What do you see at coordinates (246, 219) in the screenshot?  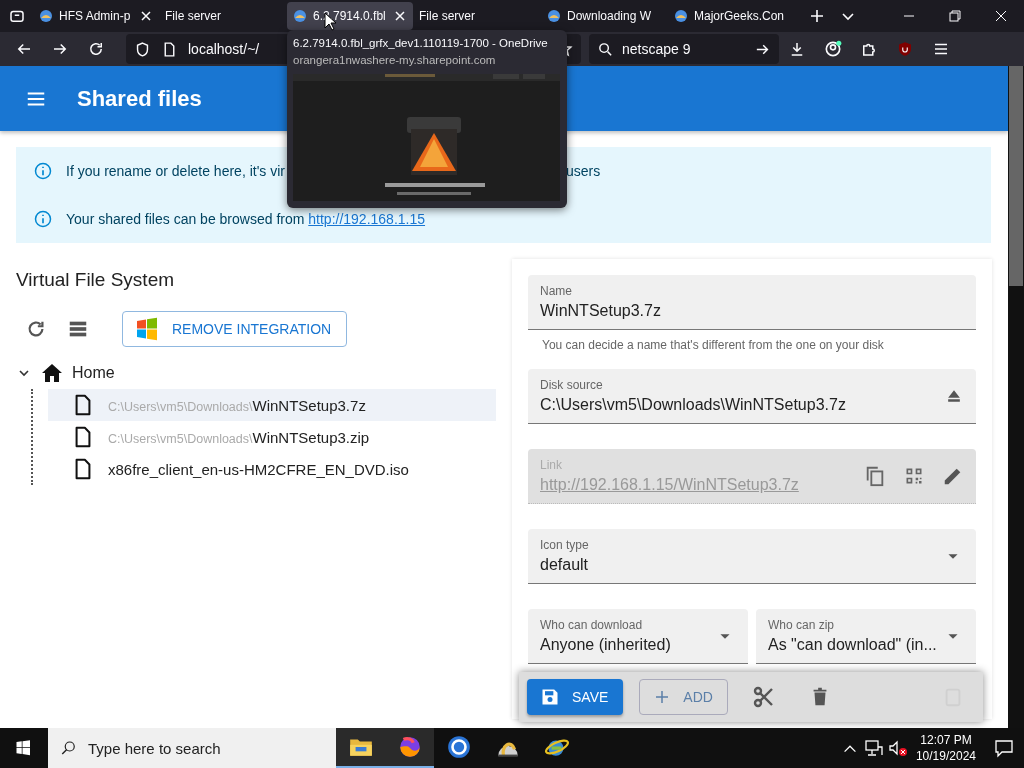 I see `alert-text: Your shared files can be browsed from http://192.168.1.15` at bounding box center [246, 219].